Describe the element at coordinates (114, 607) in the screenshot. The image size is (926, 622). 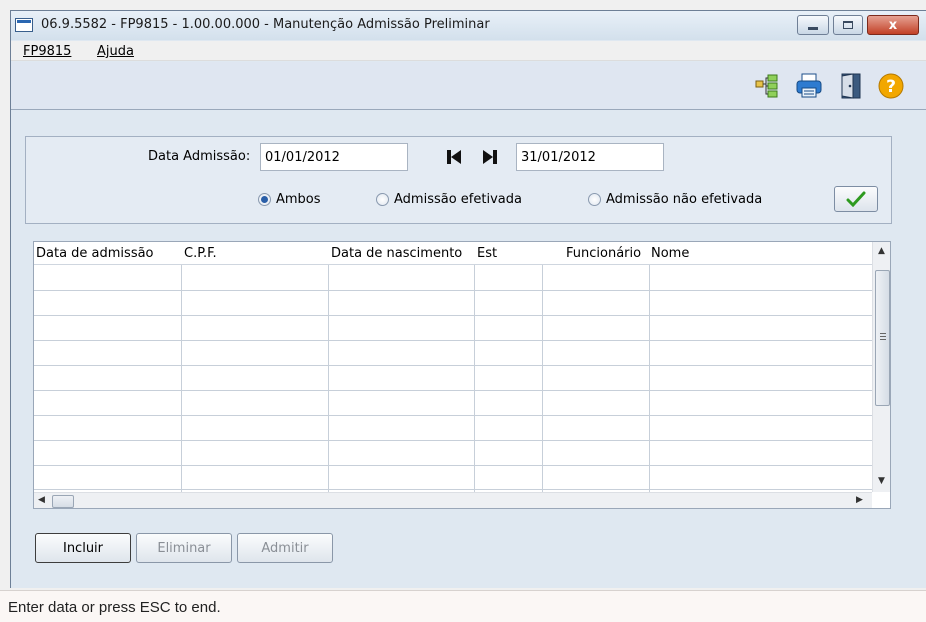
I see `status-text: Enter data or press ESC to end.` at that location.